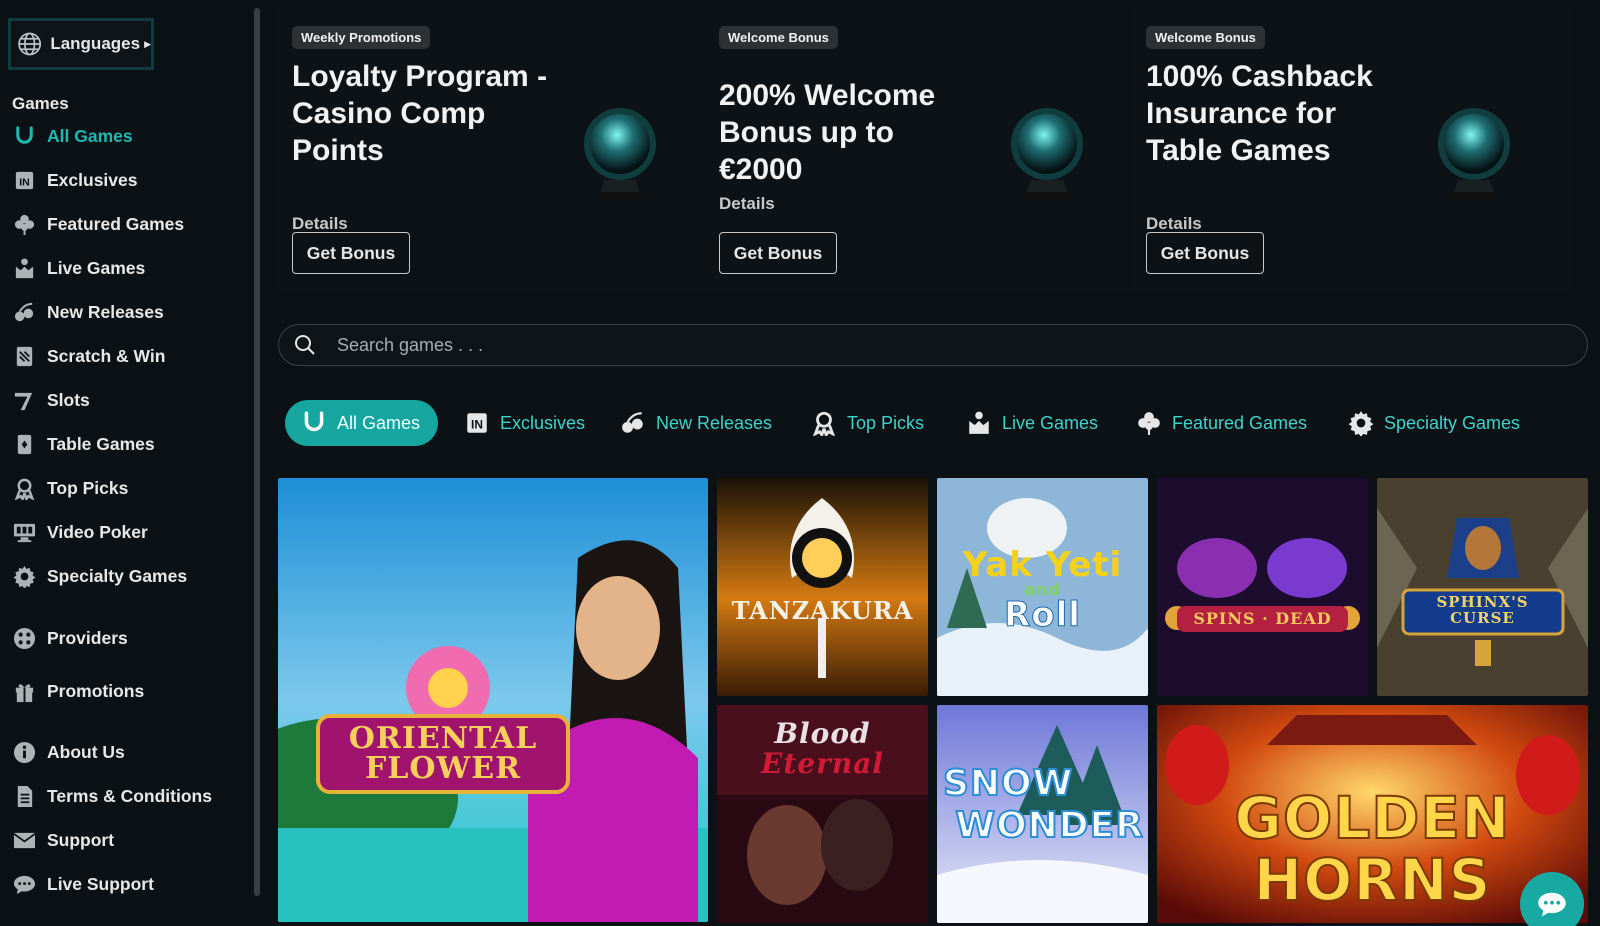  What do you see at coordinates (420, 113) in the screenshot?
I see `promo-title: Loyalty Program - Casino Comp Points` at bounding box center [420, 113].